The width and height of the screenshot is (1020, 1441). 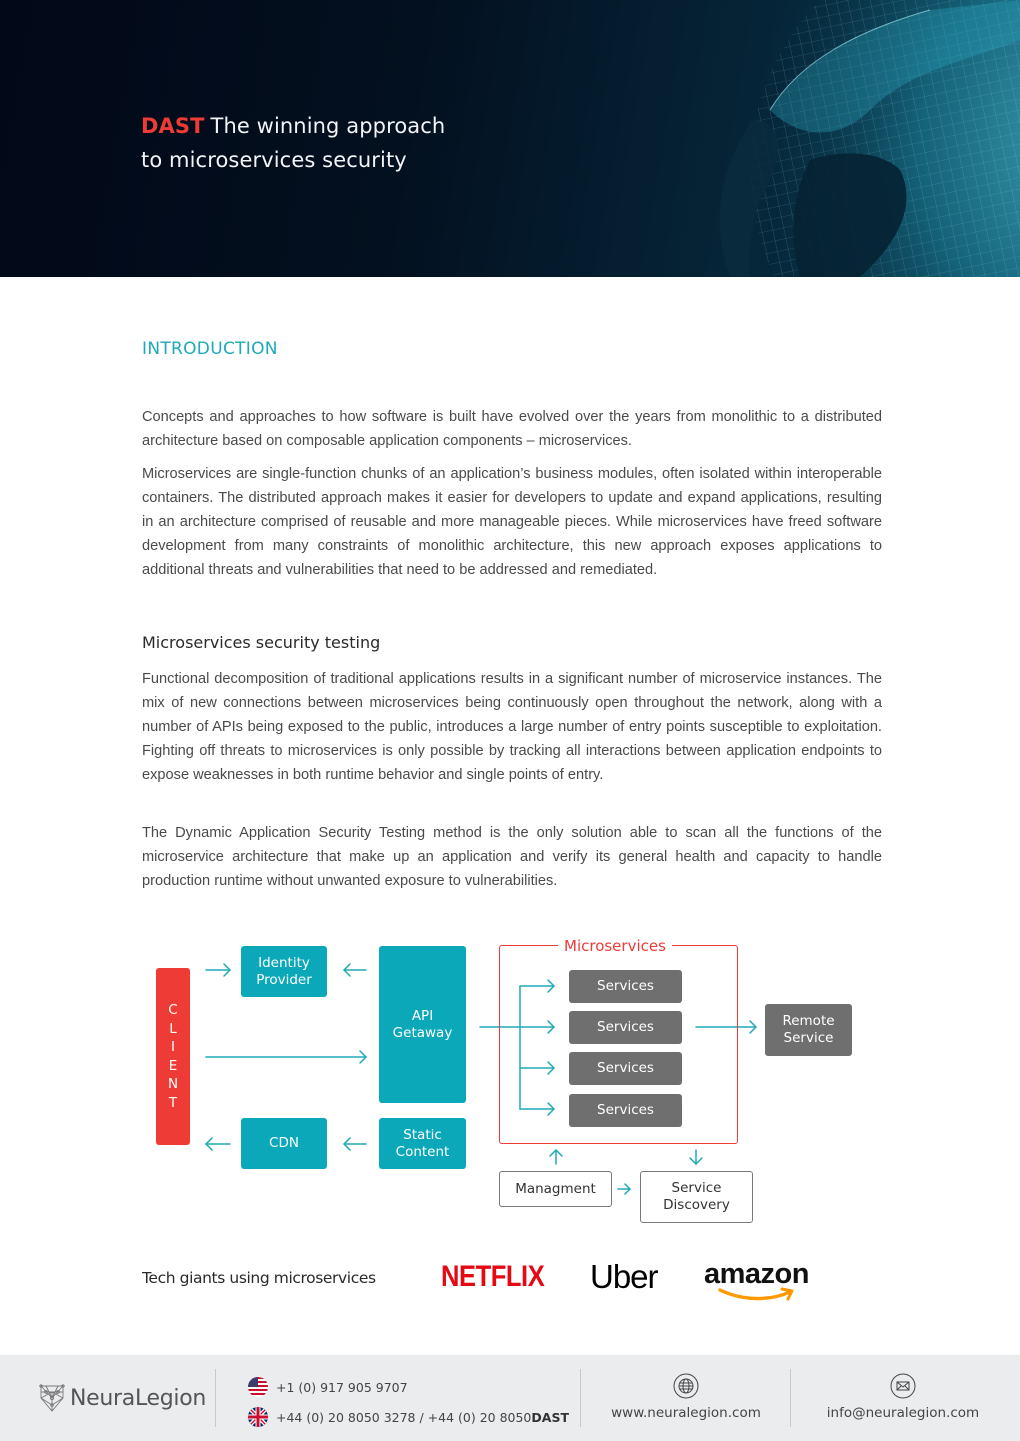 I want to click on remote-service-box: Remote Service, so click(x=808, y=1030).